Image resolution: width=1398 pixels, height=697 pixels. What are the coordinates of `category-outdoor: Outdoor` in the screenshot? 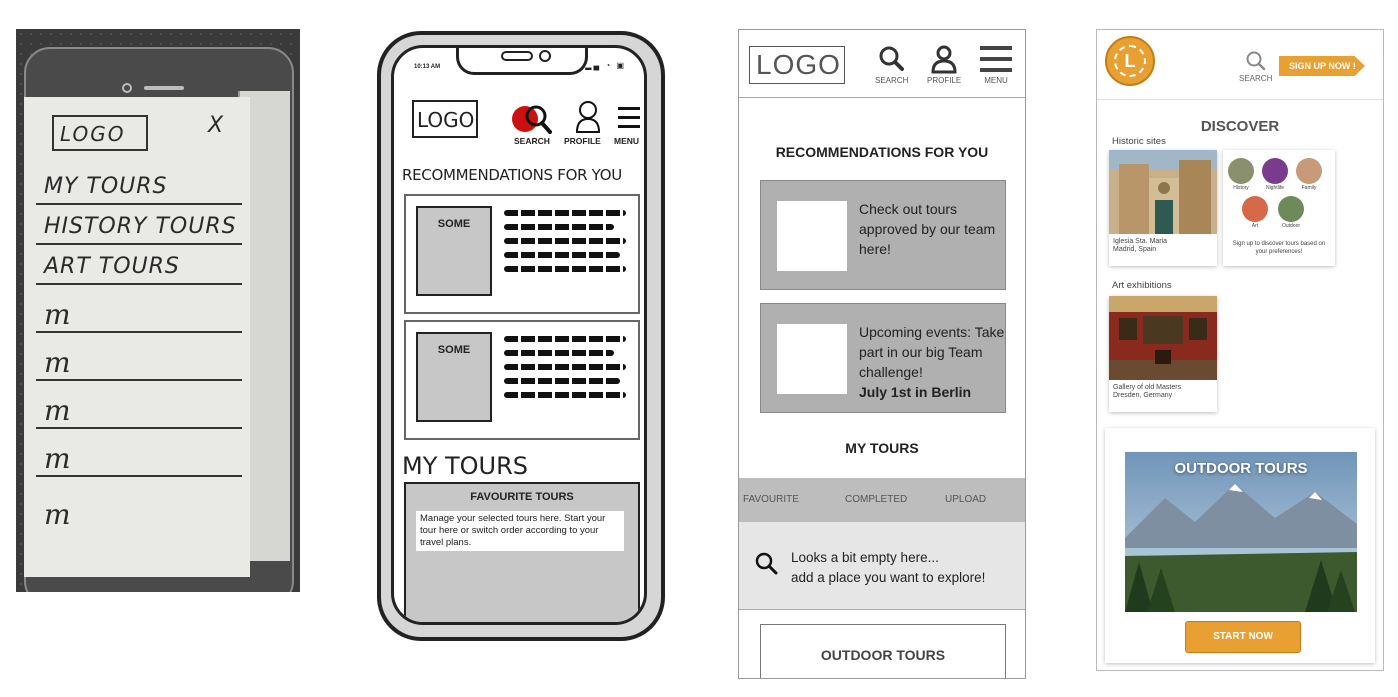 It's located at (1291, 212).